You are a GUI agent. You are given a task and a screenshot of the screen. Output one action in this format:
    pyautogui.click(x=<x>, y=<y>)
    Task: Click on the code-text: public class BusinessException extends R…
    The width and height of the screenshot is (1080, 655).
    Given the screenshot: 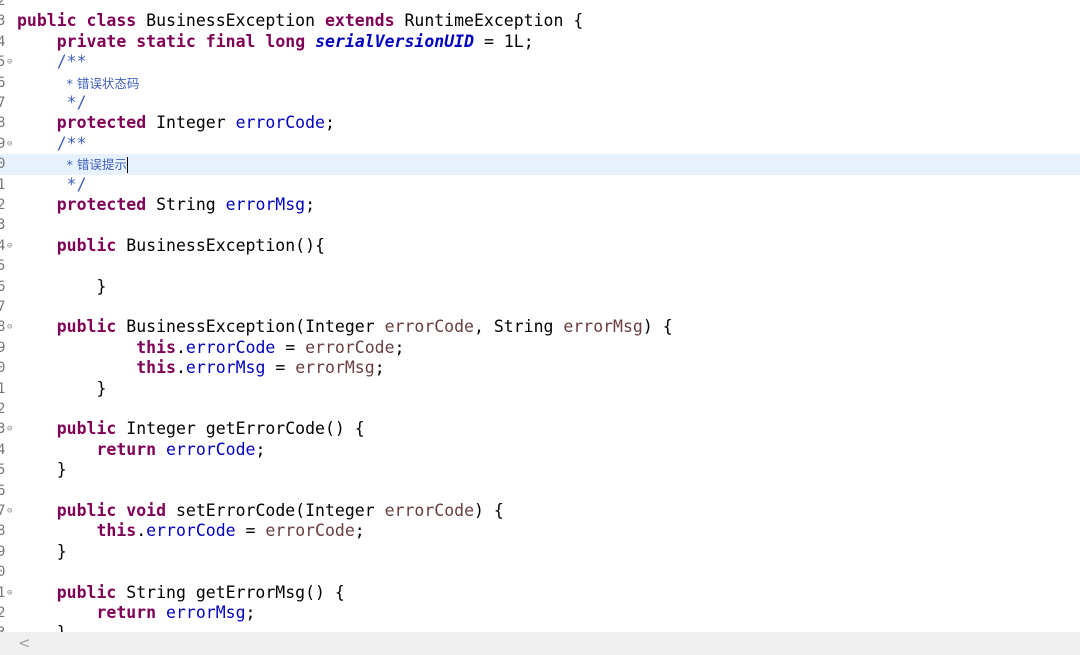 What is the action you would take?
    pyautogui.click(x=300, y=21)
    